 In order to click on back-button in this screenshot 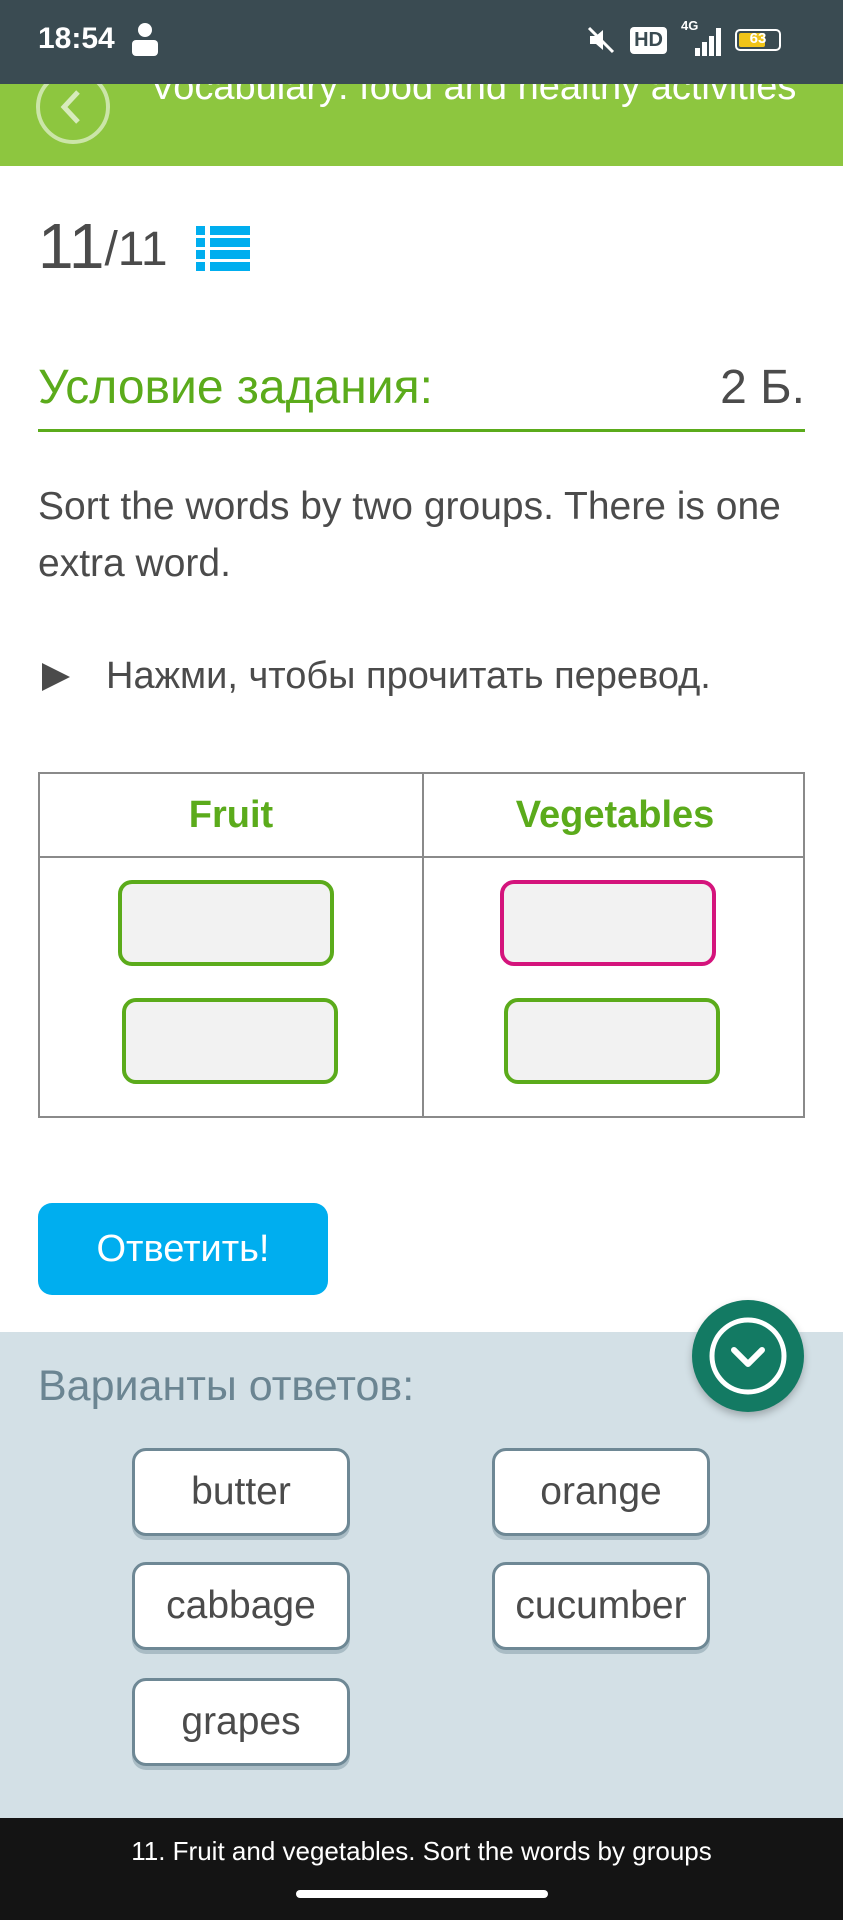, I will do `click(73, 114)`.